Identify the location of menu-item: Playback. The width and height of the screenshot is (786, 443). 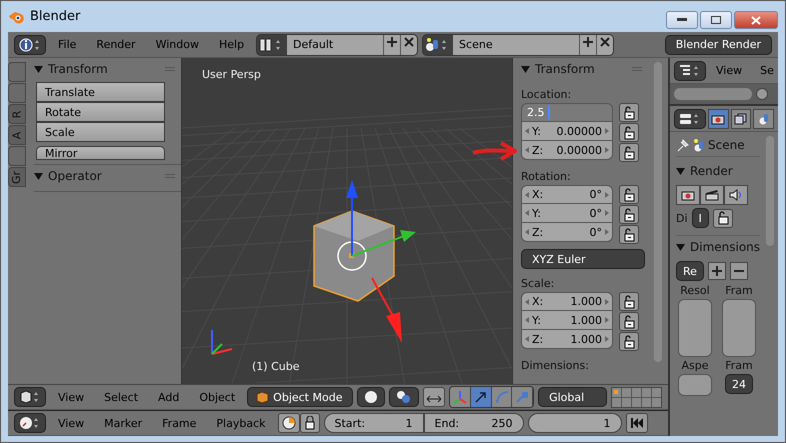
(241, 423).